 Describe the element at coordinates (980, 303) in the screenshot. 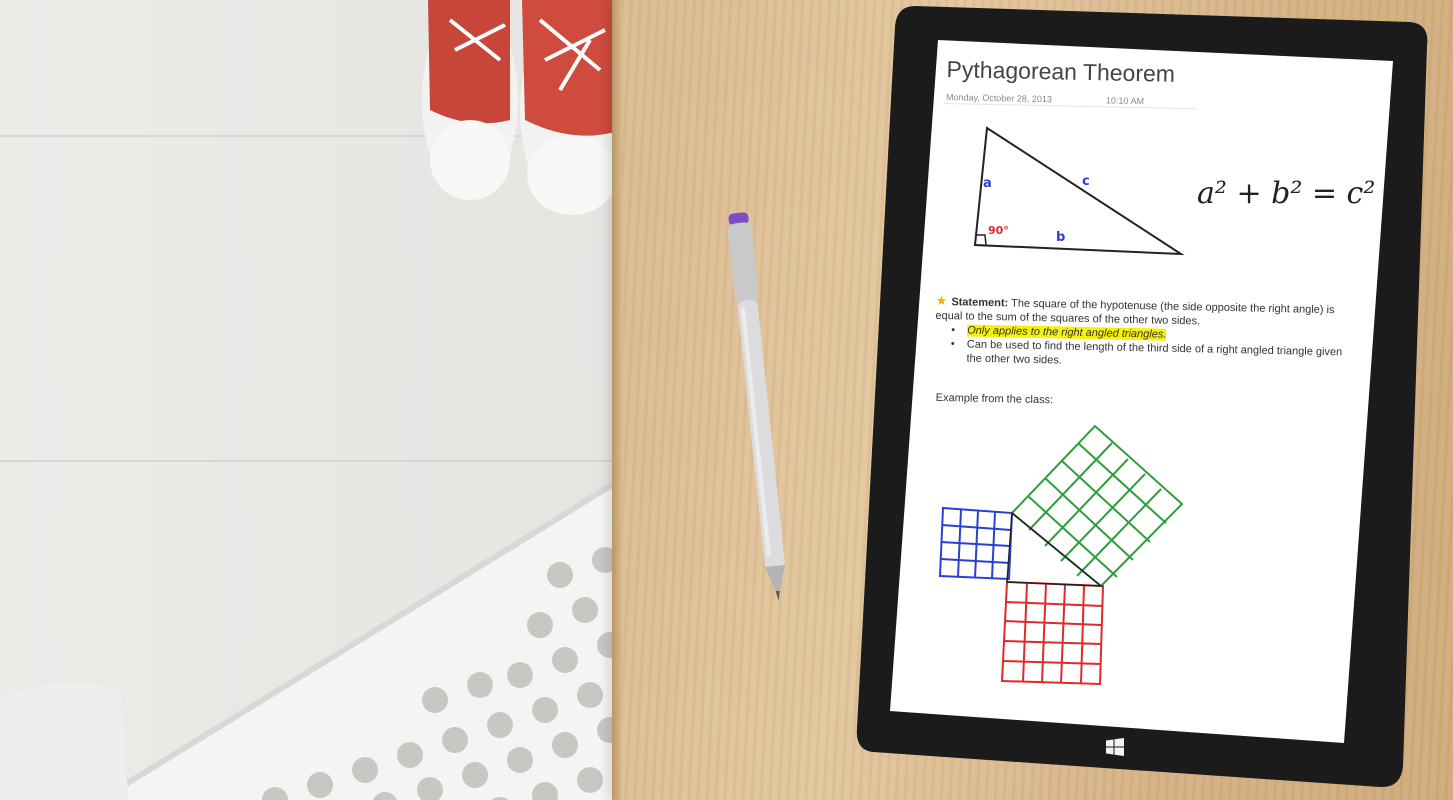

I see `statement-label: Statement:` at that location.